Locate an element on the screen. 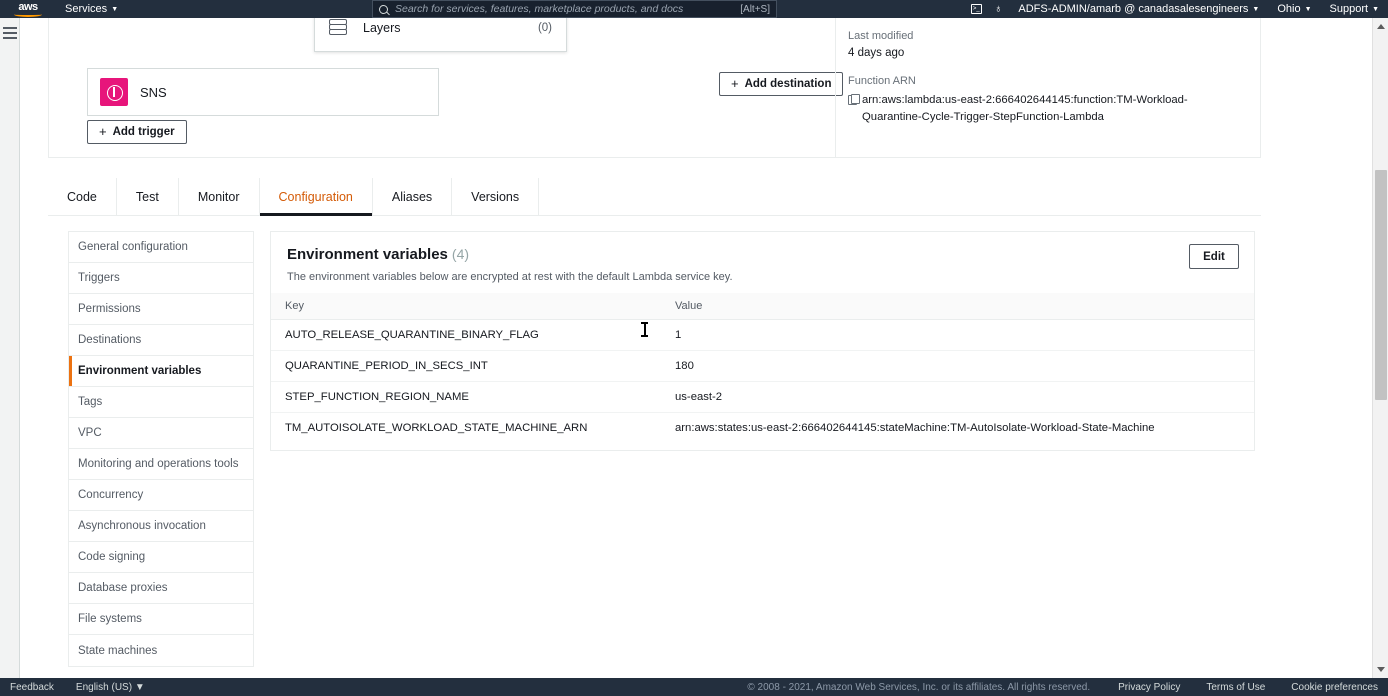 The image size is (1388, 696). sidebar-item-label: State machines is located at coordinates (118, 650).